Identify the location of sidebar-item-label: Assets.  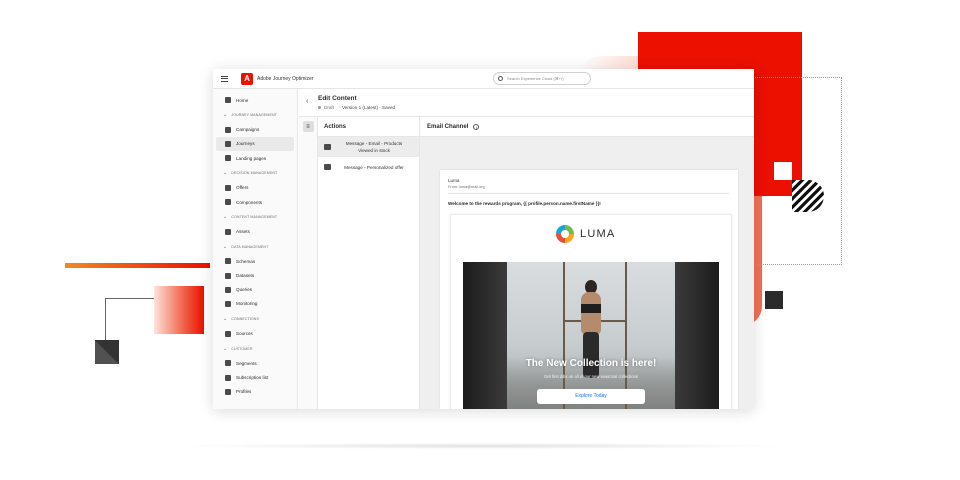
(243, 232).